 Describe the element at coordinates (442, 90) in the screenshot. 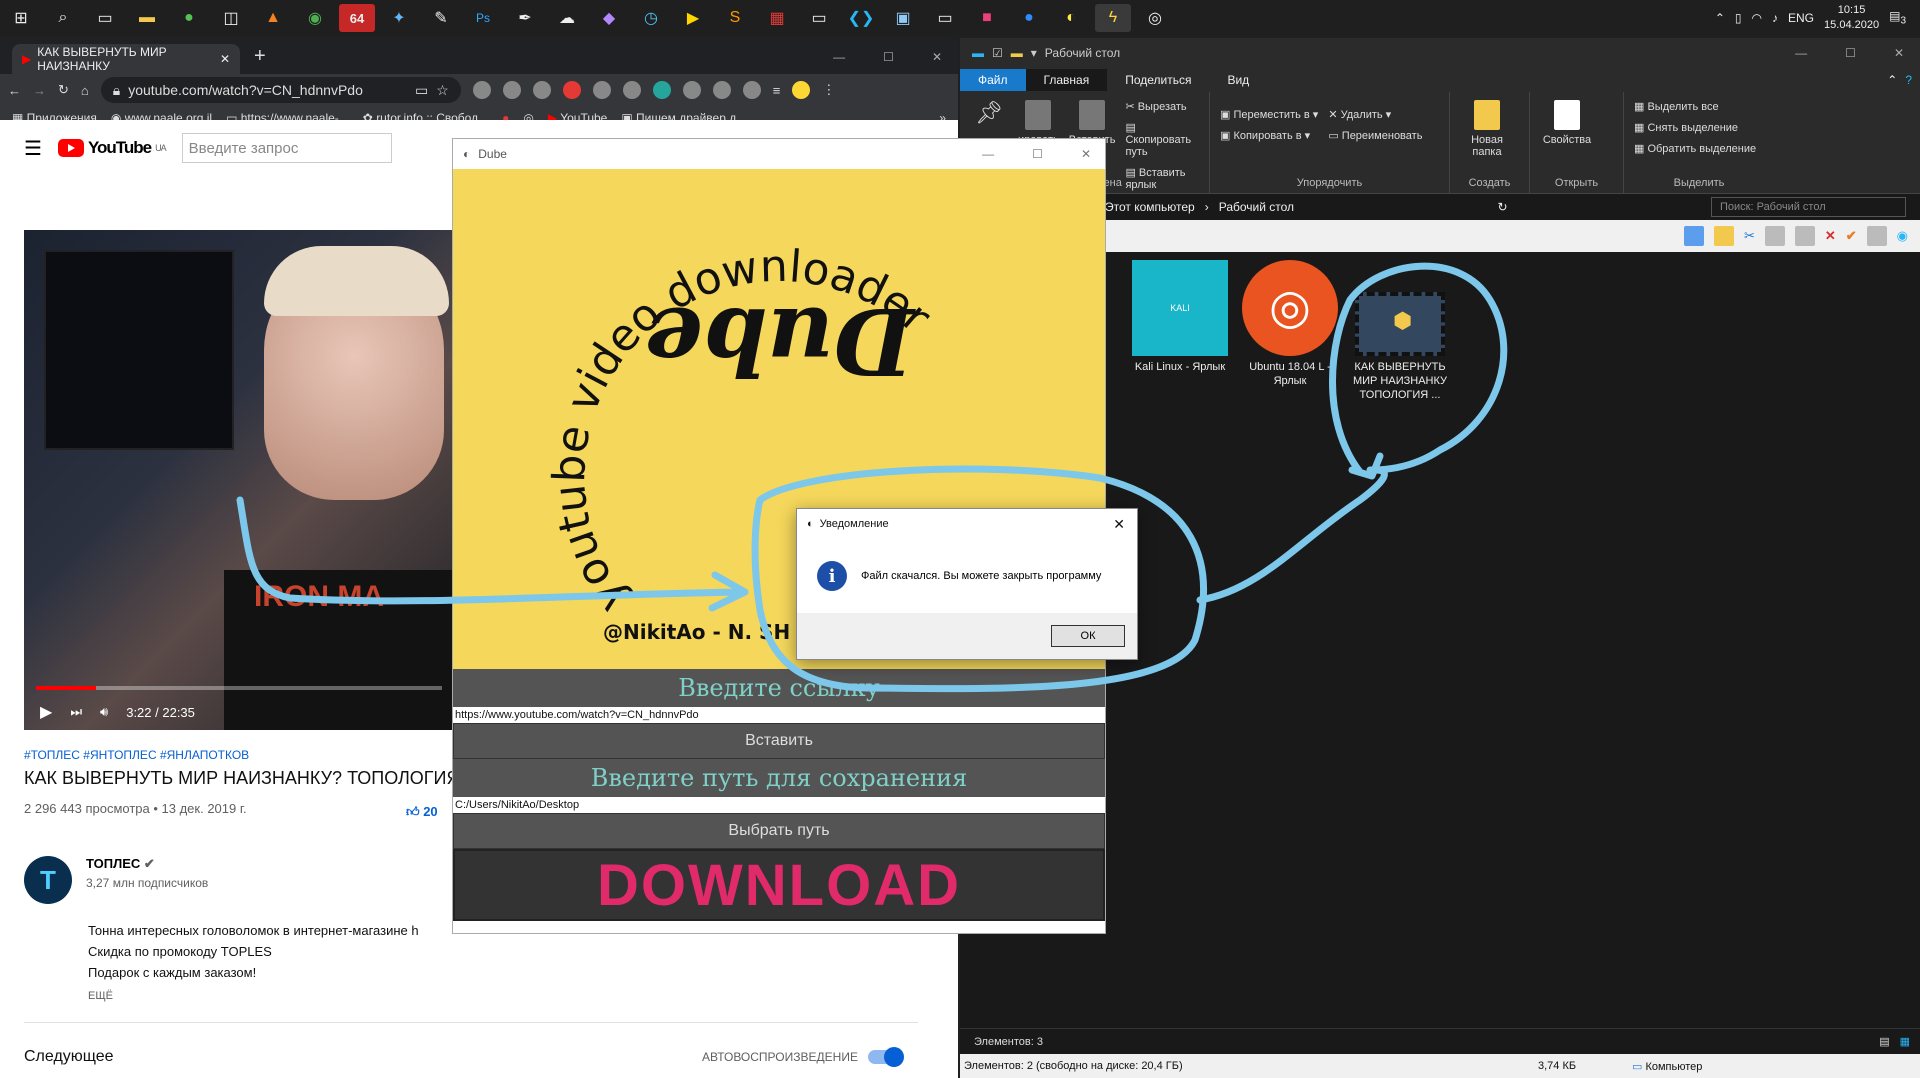

I see `star-icon: ☆` at that location.